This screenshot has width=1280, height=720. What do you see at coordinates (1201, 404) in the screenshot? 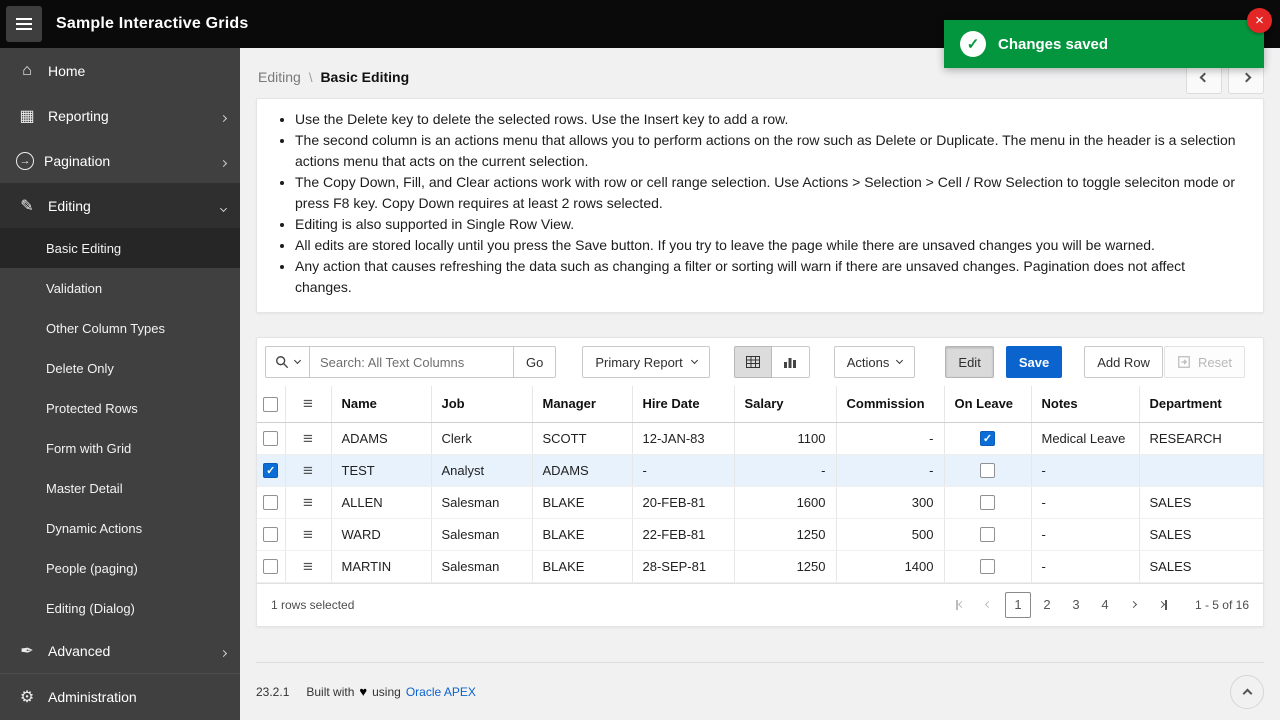
I see `column-header-department: Department` at bounding box center [1201, 404].